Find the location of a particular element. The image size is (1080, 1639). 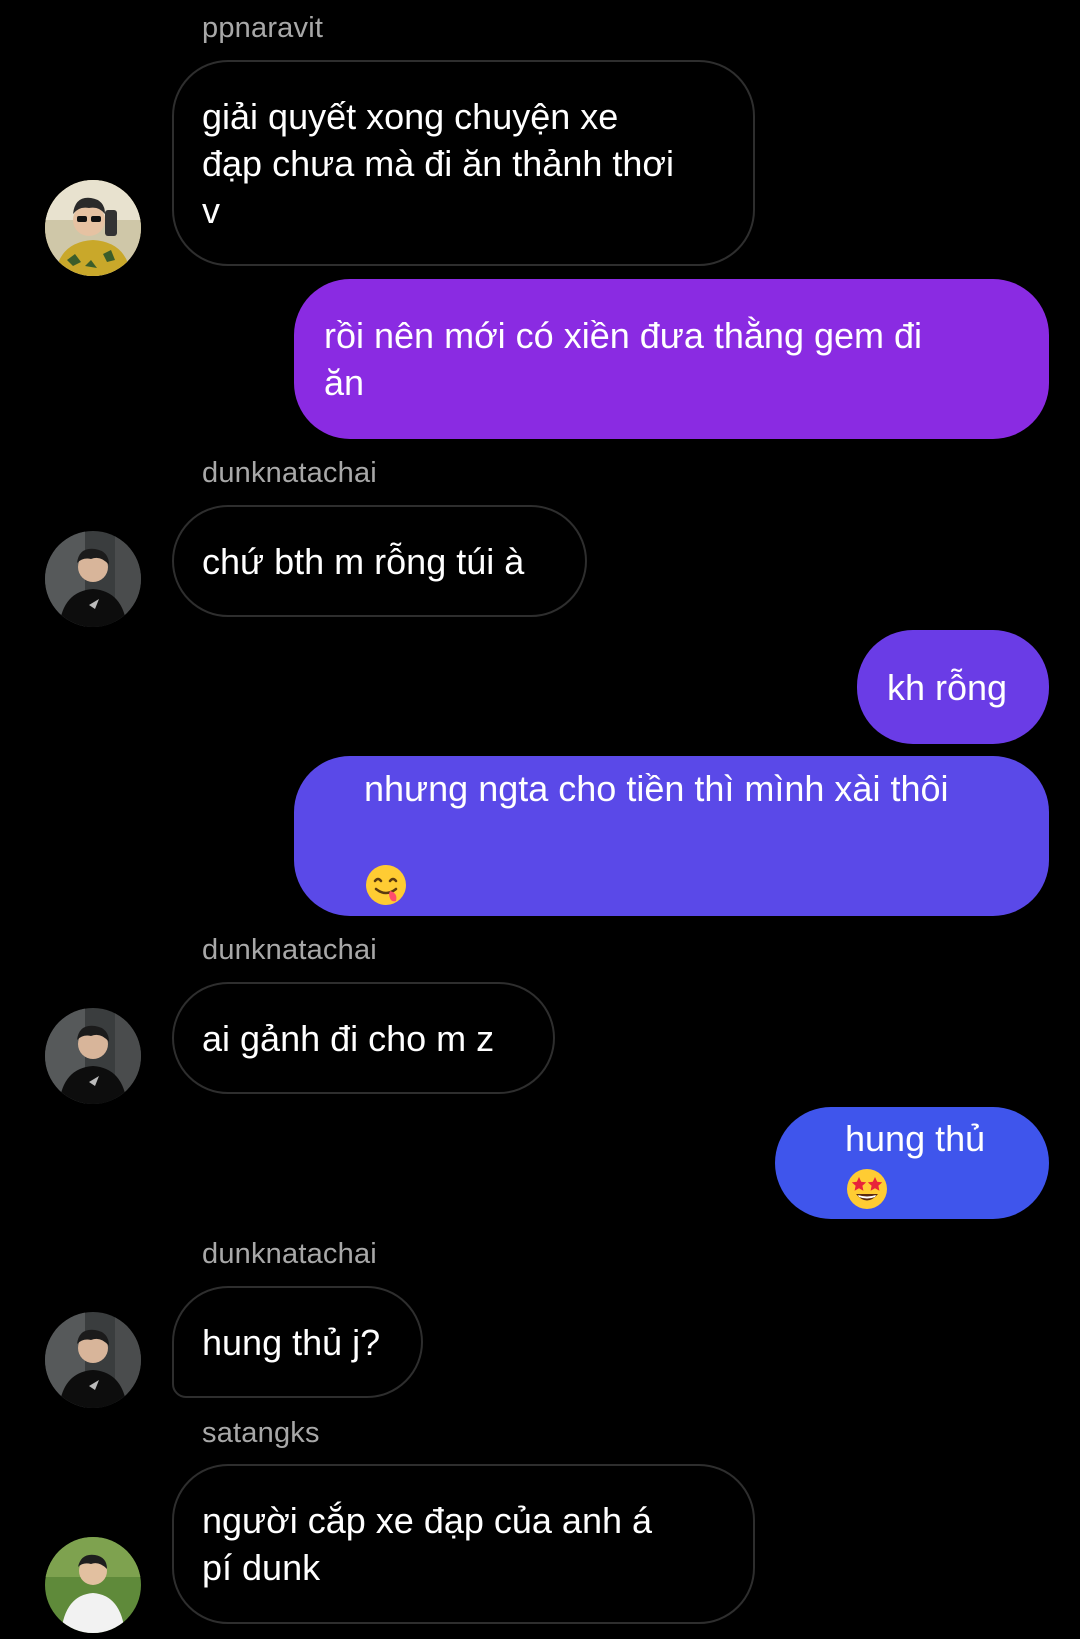

yum-face-emoji is located at coordinates (386, 885).